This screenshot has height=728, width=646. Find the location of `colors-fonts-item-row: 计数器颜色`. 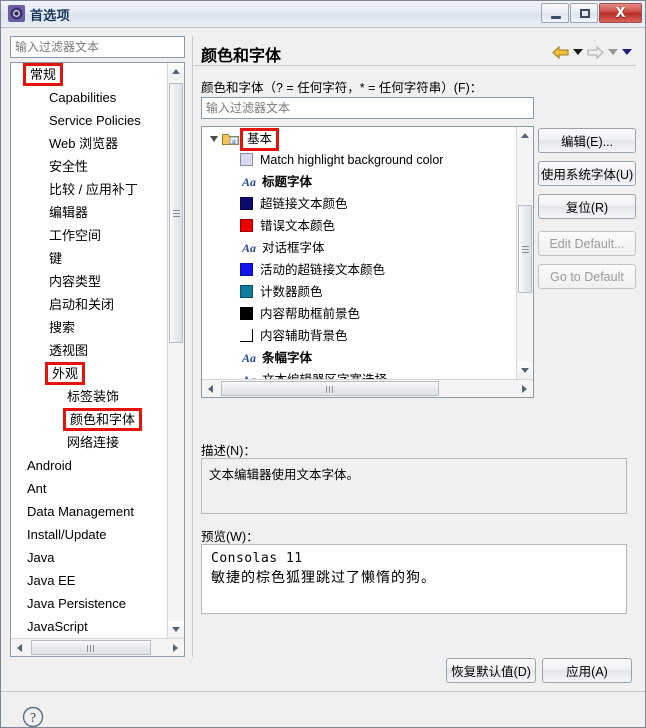

colors-fonts-item-row: 计数器颜色 is located at coordinates (359, 292).